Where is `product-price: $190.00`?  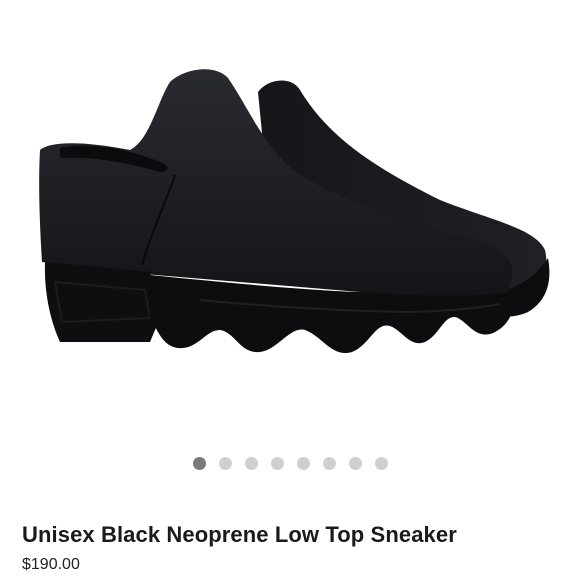 product-price: $190.00 is located at coordinates (51, 564).